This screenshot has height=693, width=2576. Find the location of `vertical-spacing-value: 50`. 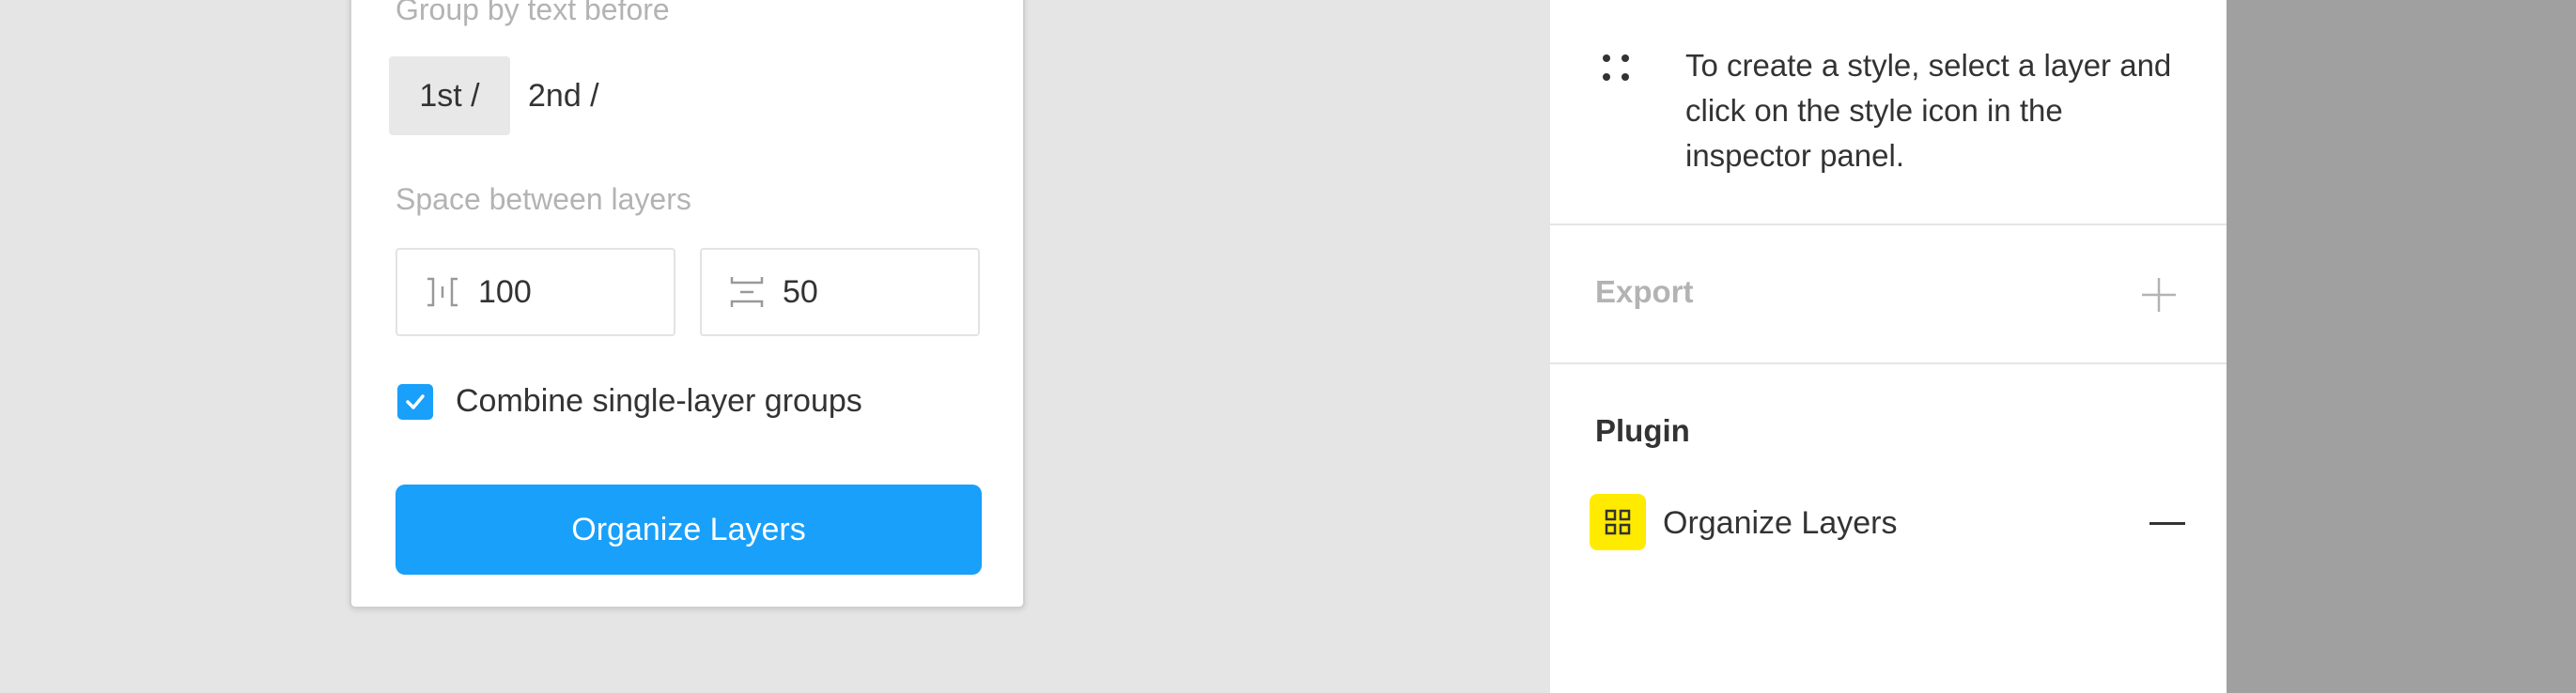

vertical-spacing-value: 50 is located at coordinates (801, 291).